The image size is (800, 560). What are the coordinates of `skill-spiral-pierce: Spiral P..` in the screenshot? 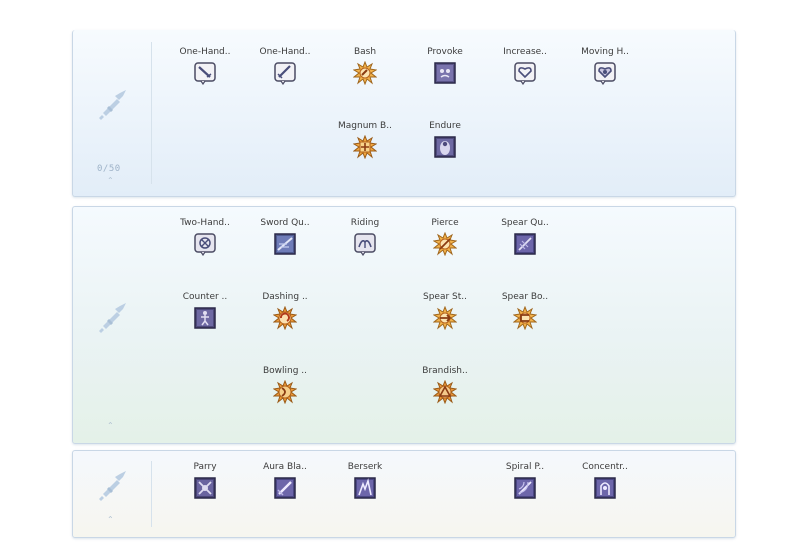 It's located at (525, 482).